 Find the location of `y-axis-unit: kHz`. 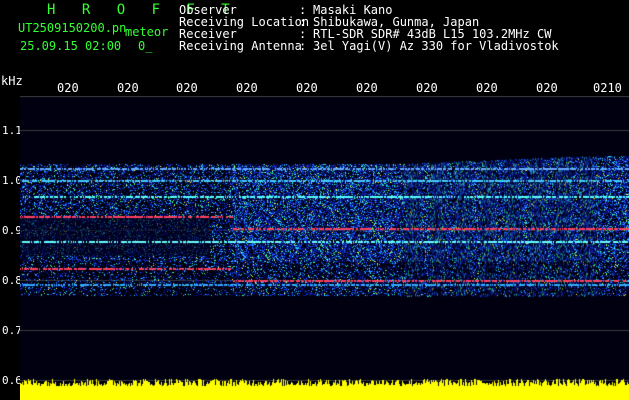

y-axis-unit: kHz is located at coordinates (12, 81).